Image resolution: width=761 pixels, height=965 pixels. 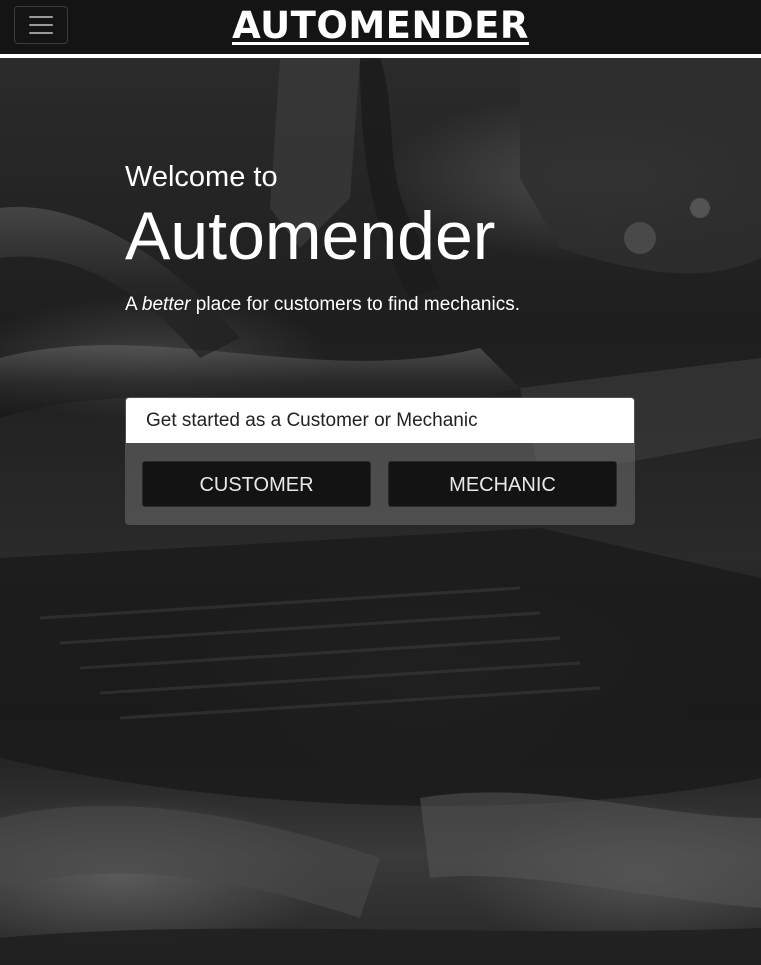 What do you see at coordinates (256, 484) in the screenshot?
I see `customer-button: CUSTOMER` at bounding box center [256, 484].